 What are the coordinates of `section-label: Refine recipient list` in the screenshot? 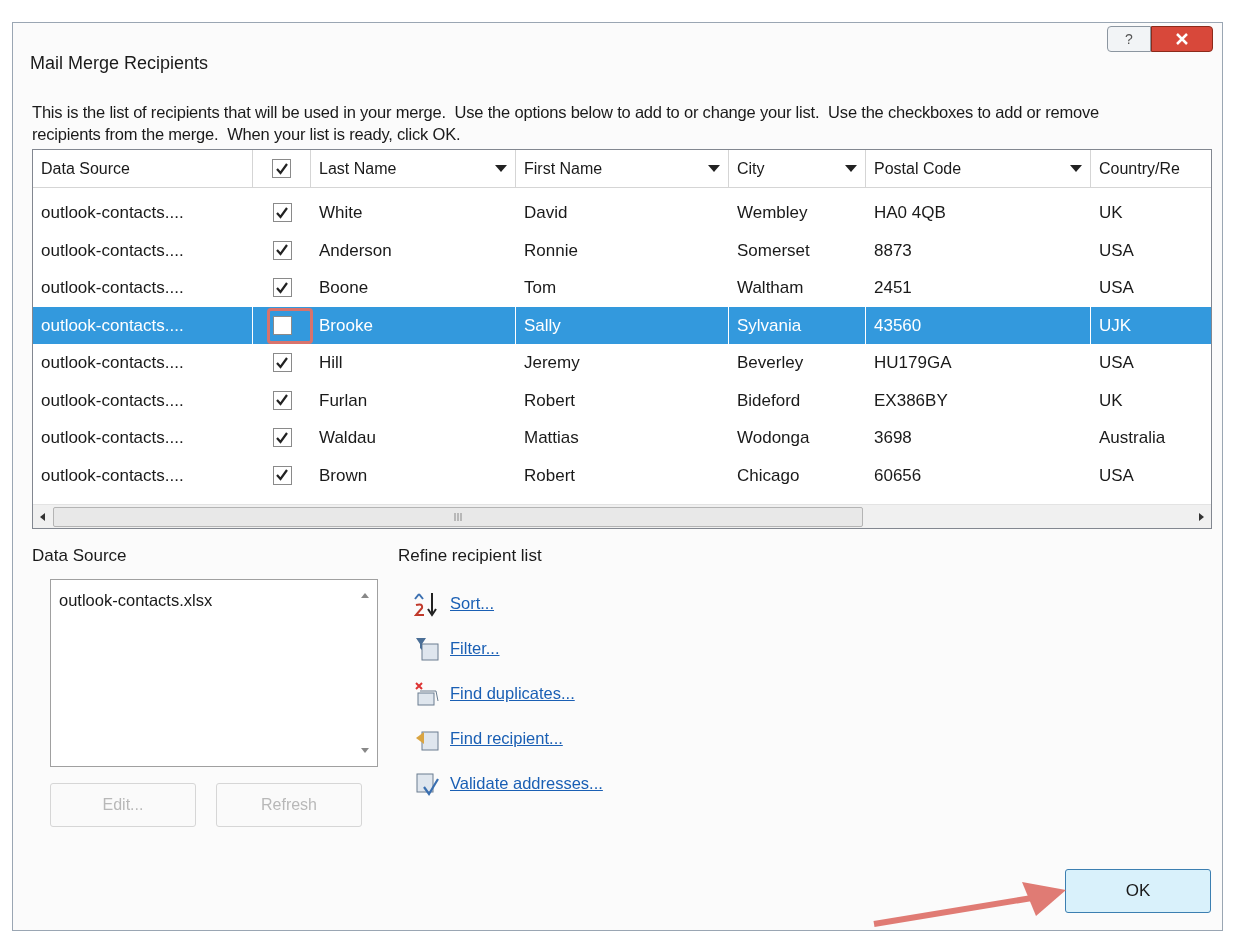 It's located at (470, 556).